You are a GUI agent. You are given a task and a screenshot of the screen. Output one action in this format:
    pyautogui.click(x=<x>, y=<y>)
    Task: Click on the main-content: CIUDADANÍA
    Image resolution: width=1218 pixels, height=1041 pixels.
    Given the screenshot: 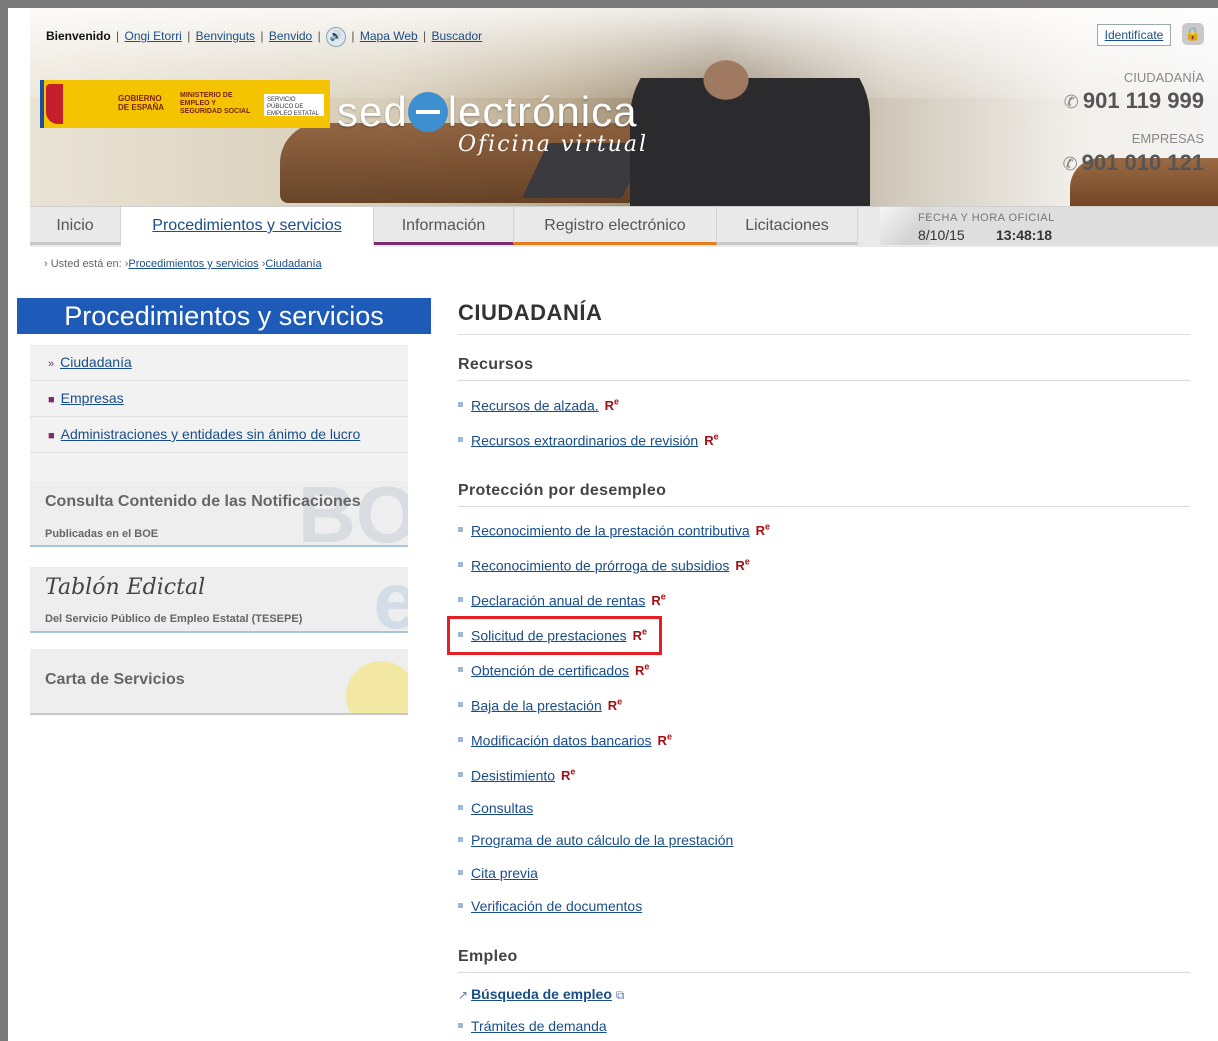 What is the action you would take?
    pyautogui.click(x=824, y=317)
    